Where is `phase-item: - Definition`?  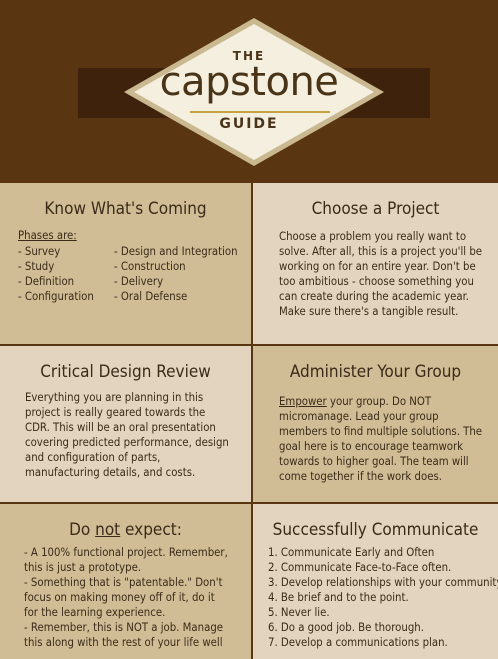 phase-item: - Definition is located at coordinates (46, 281).